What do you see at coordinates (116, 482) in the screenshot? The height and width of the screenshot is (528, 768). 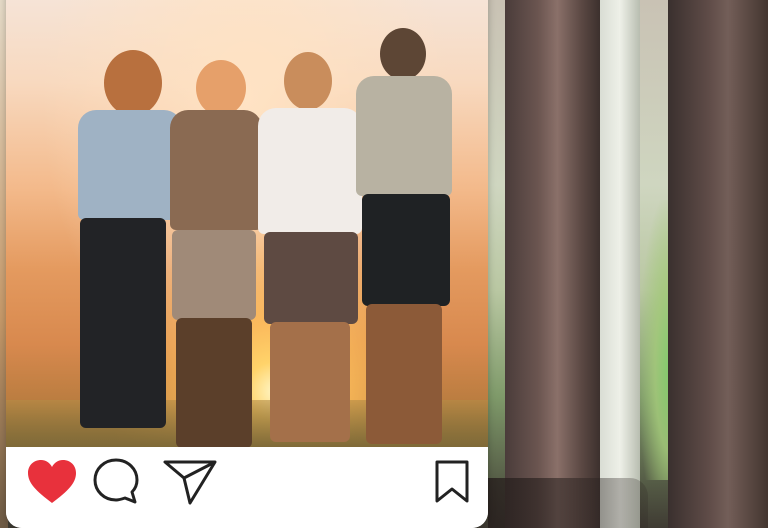 I see `comment-icon` at bounding box center [116, 482].